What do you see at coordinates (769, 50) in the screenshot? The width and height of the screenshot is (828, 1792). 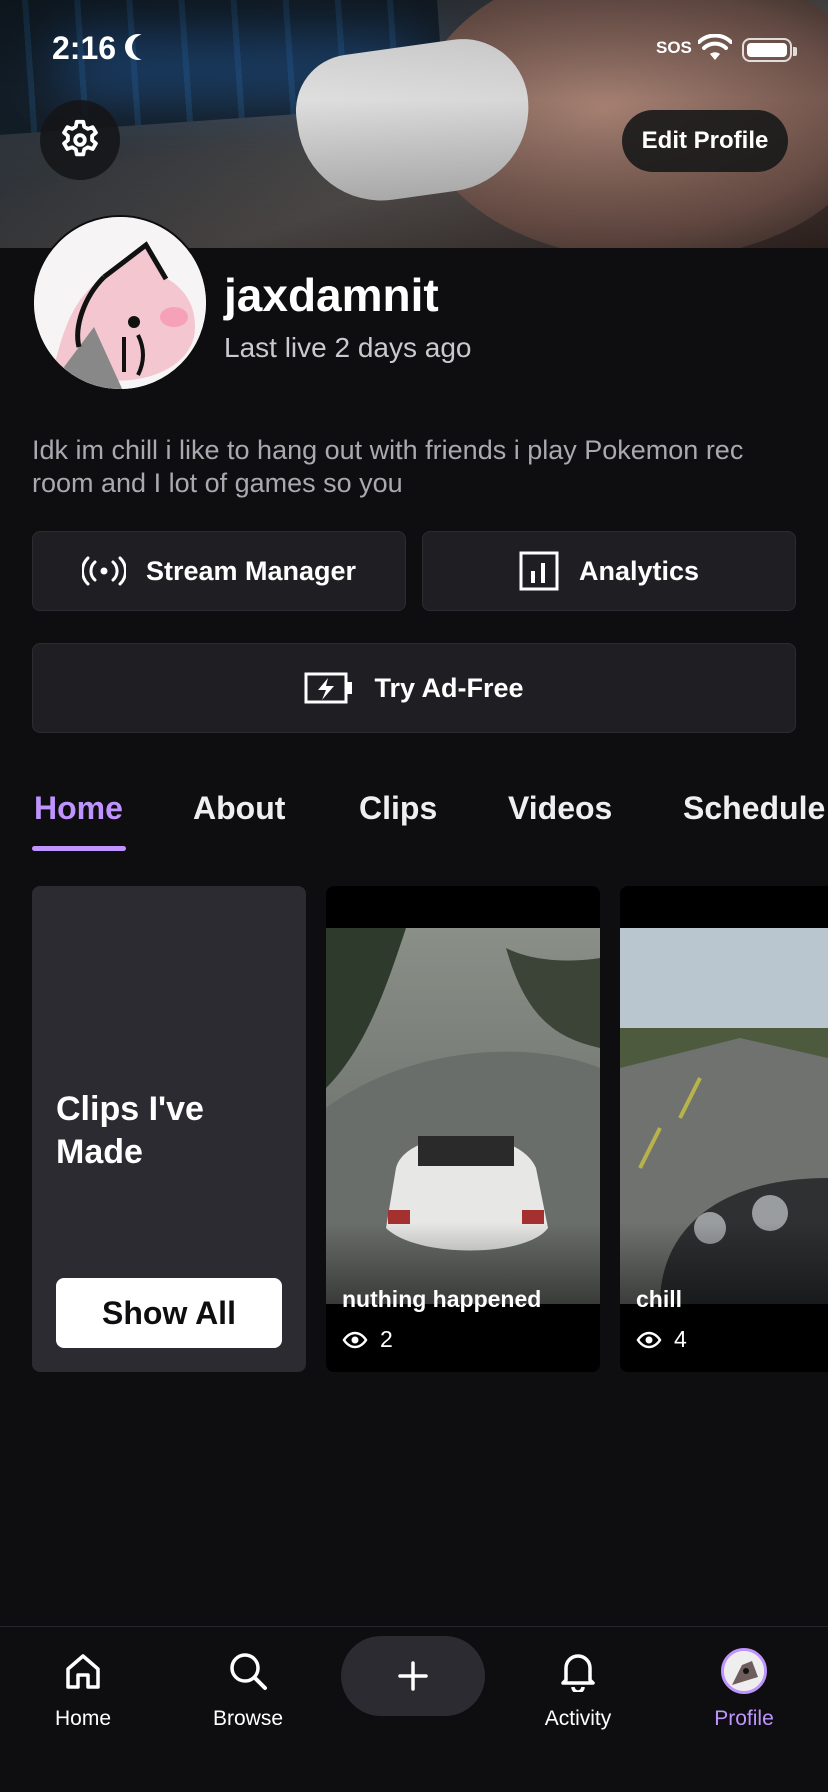 I see `battery-icon` at bounding box center [769, 50].